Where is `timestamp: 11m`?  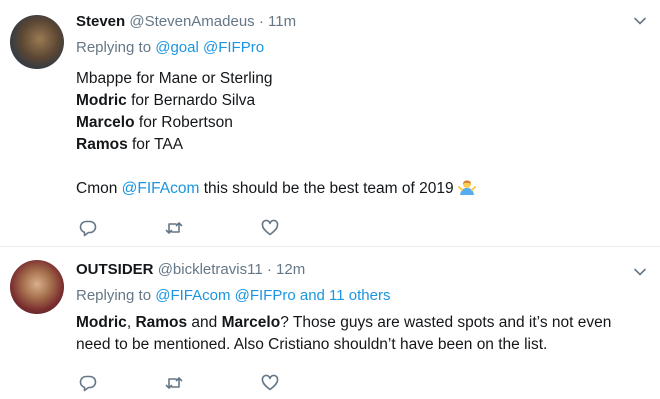 timestamp: 11m is located at coordinates (282, 21).